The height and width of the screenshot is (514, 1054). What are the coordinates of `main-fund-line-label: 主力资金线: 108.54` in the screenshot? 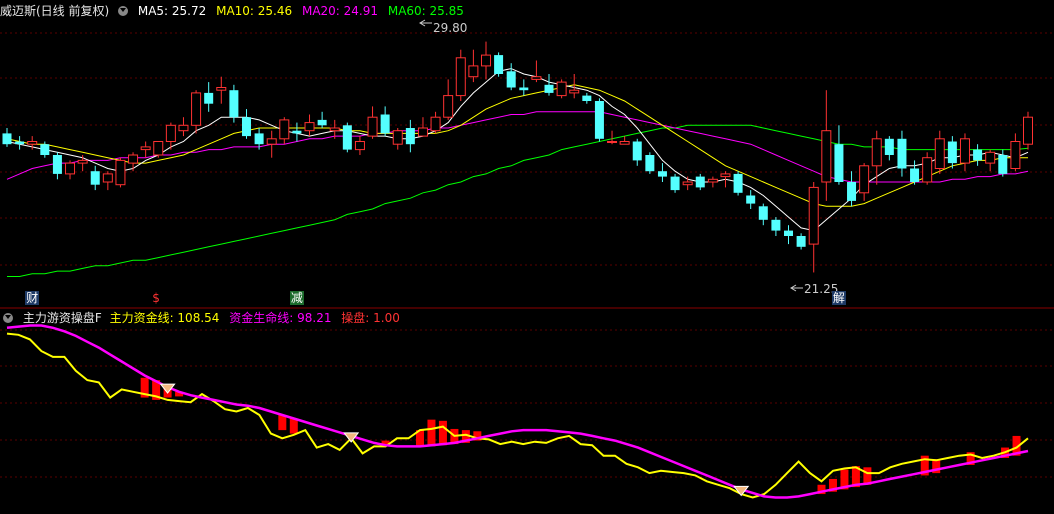 It's located at (164, 318).